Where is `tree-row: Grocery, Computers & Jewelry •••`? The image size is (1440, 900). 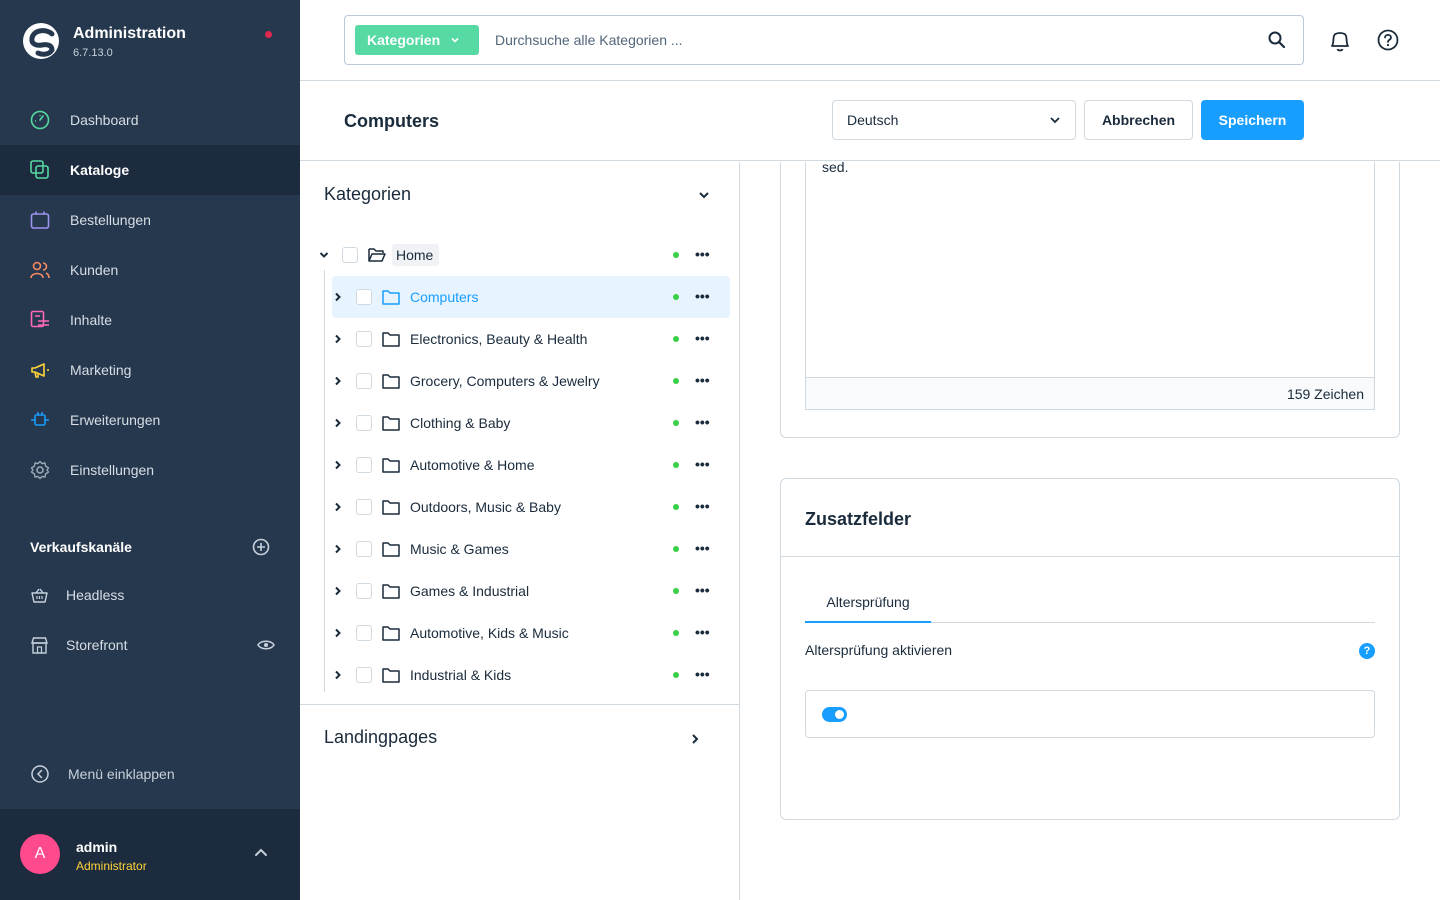 tree-row: Grocery, Computers & Jewelry ••• is located at coordinates (531, 381).